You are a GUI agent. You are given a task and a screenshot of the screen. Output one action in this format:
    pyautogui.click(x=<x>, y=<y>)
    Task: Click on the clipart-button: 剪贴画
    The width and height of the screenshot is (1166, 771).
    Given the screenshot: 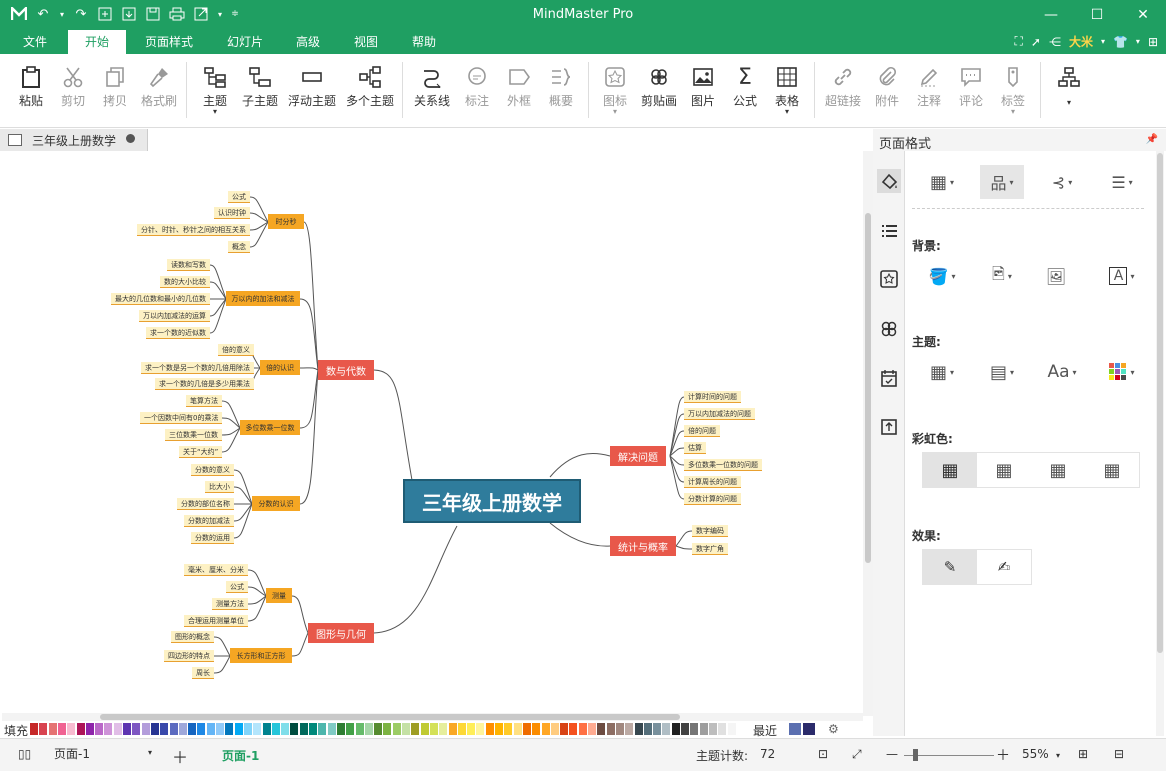 What is the action you would take?
    pyautogui.click(x=659, y=85)
    